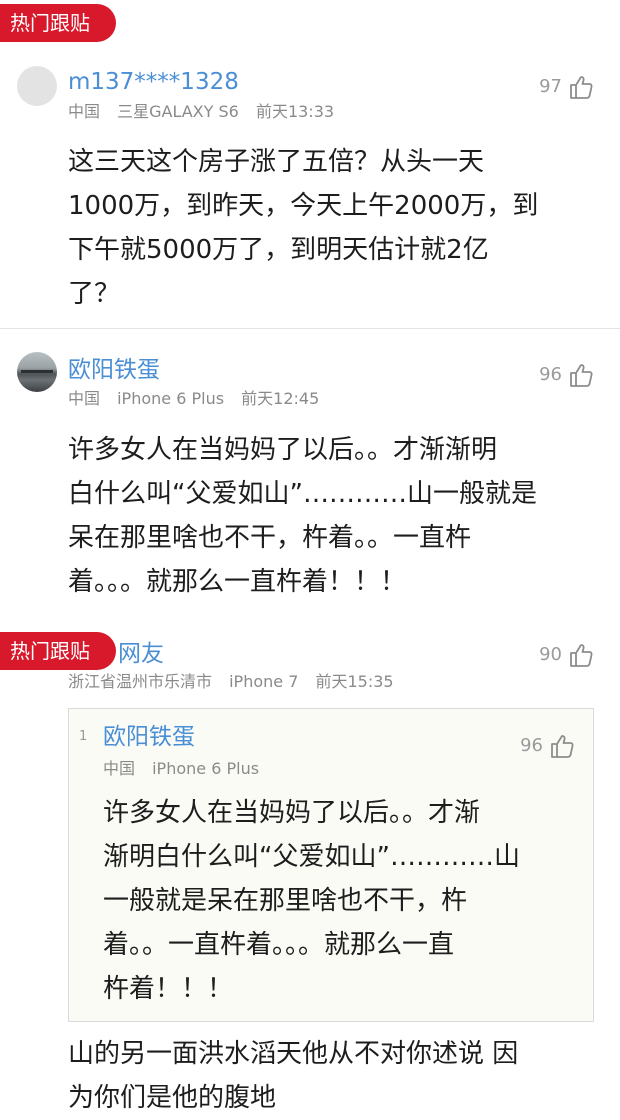 The image size is (620, 1120). What do you see at coordinates (83, 736) in the screenshot?
I see `floor-number: 1` at bounding box center [83, 736].